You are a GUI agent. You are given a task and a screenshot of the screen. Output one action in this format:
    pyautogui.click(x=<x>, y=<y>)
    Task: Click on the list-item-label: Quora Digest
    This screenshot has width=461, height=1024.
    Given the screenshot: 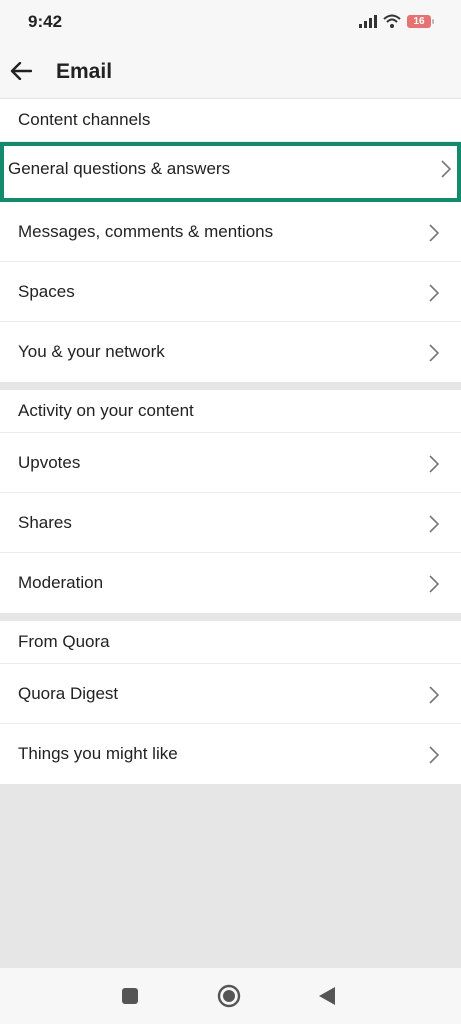 What is the action you would take?
    pyautogui.click(x=68, y=693)
    